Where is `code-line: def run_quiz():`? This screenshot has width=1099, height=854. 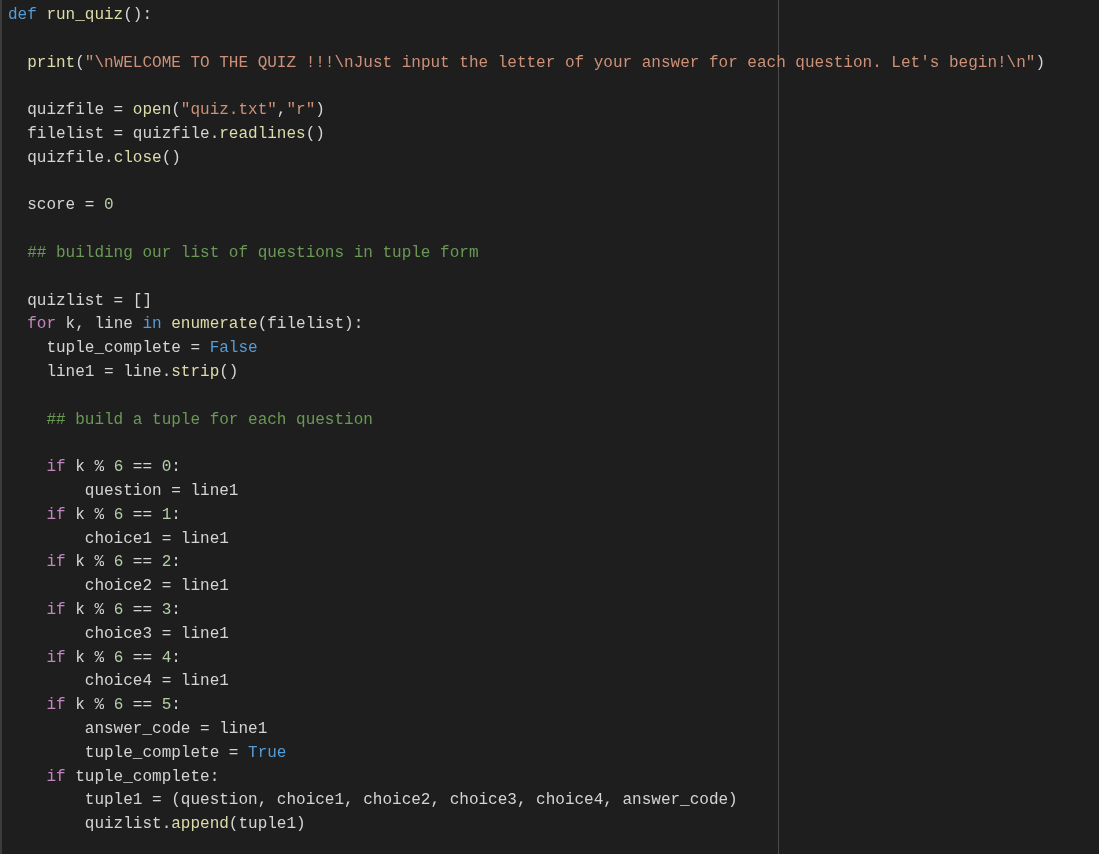
code-line: def run_quiz(): is located at coordinates (81, 15).